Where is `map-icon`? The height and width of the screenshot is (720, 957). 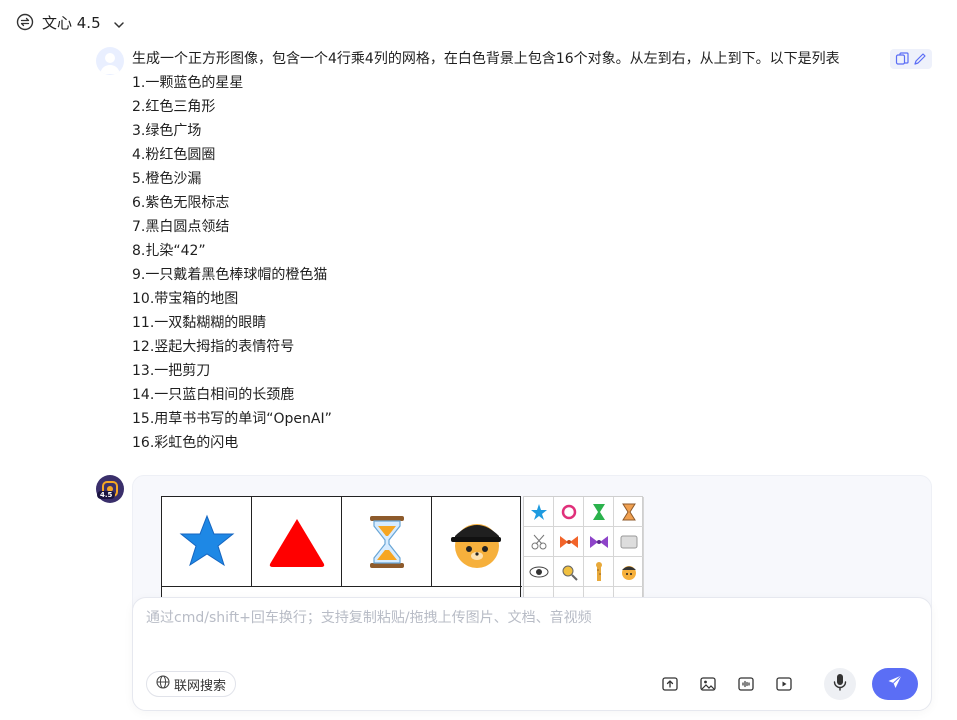
map-icon is located at coordinates (629, 542).